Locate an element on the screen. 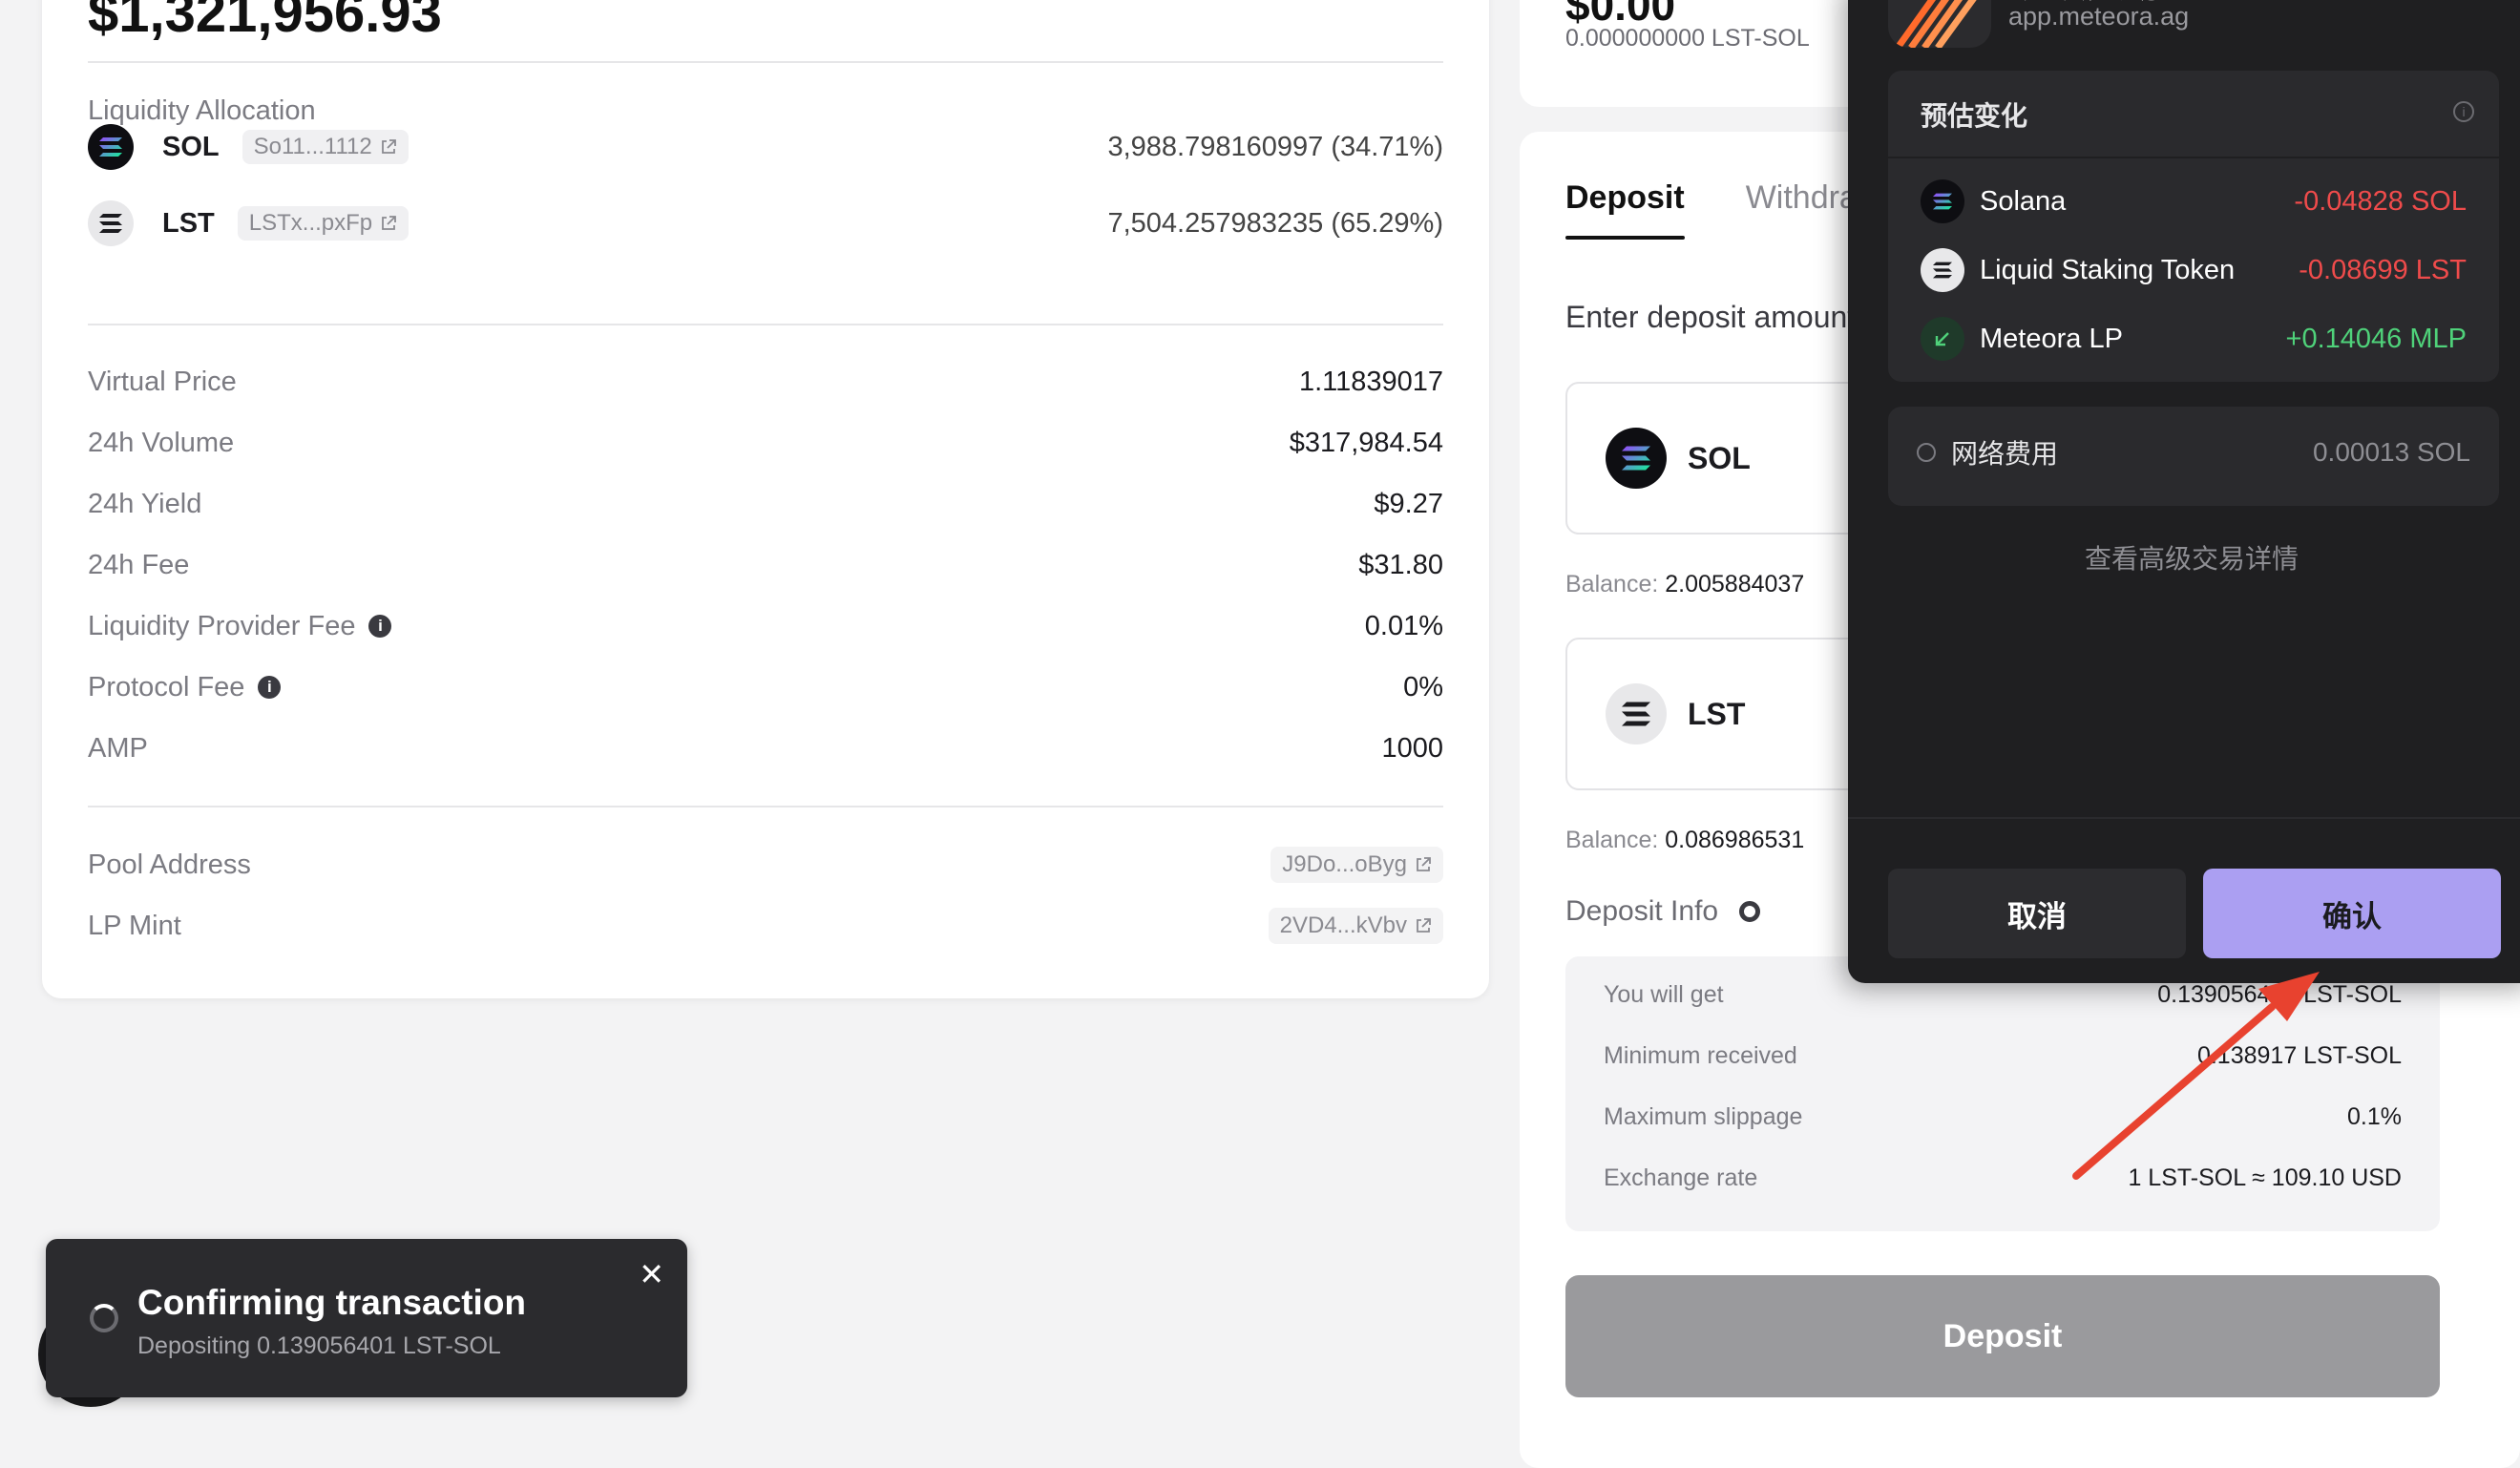 The image size is (2520, 1468). stat-value: $31.80 is located at coordinates (1401, 564).